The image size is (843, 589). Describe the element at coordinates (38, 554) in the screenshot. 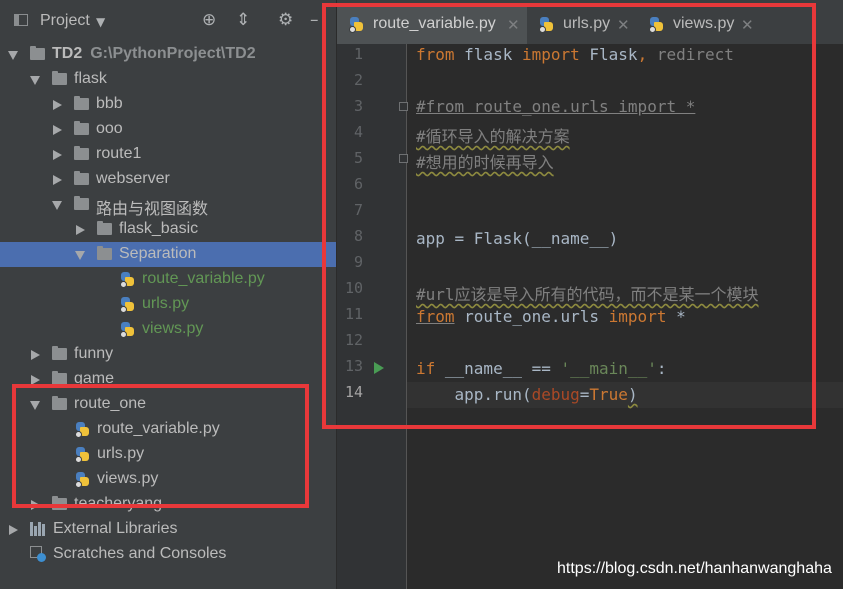

I see `scratches-icon` at that location.